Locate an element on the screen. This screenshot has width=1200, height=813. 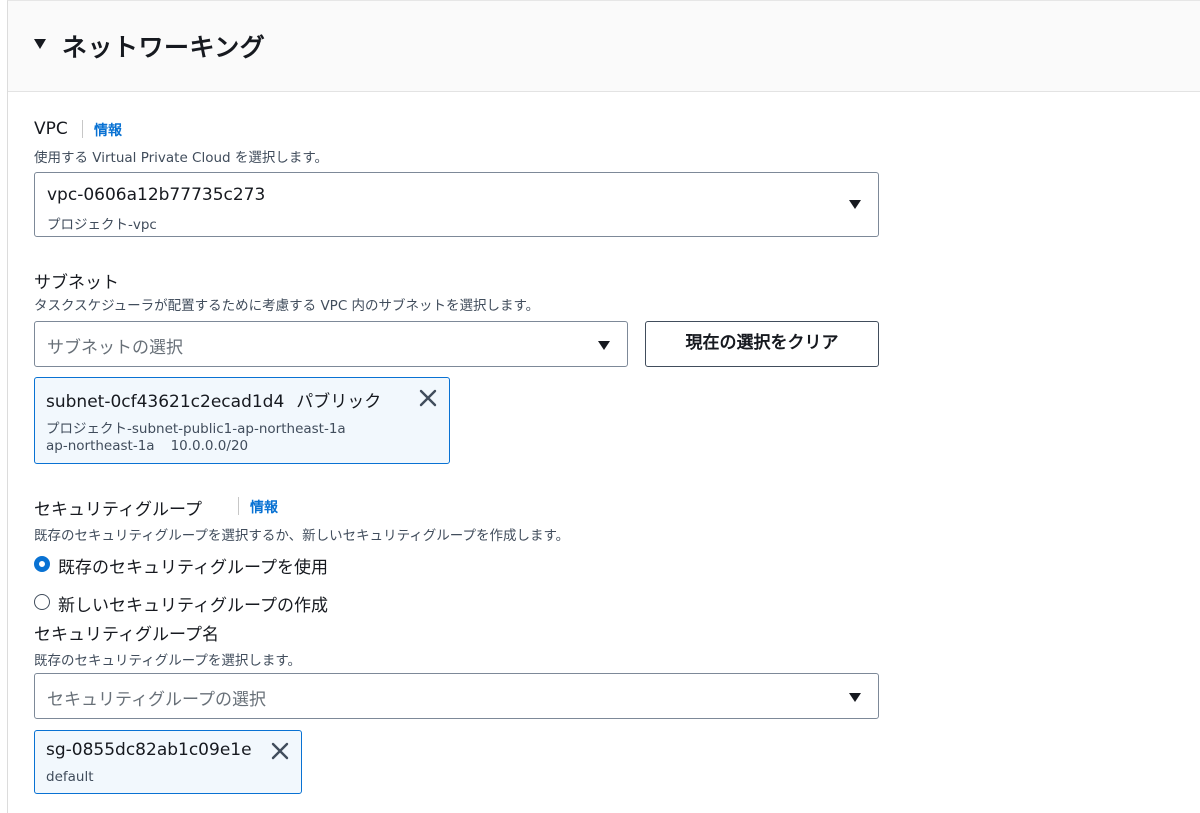
caret-down-icon is located at coordinates (40, 44).